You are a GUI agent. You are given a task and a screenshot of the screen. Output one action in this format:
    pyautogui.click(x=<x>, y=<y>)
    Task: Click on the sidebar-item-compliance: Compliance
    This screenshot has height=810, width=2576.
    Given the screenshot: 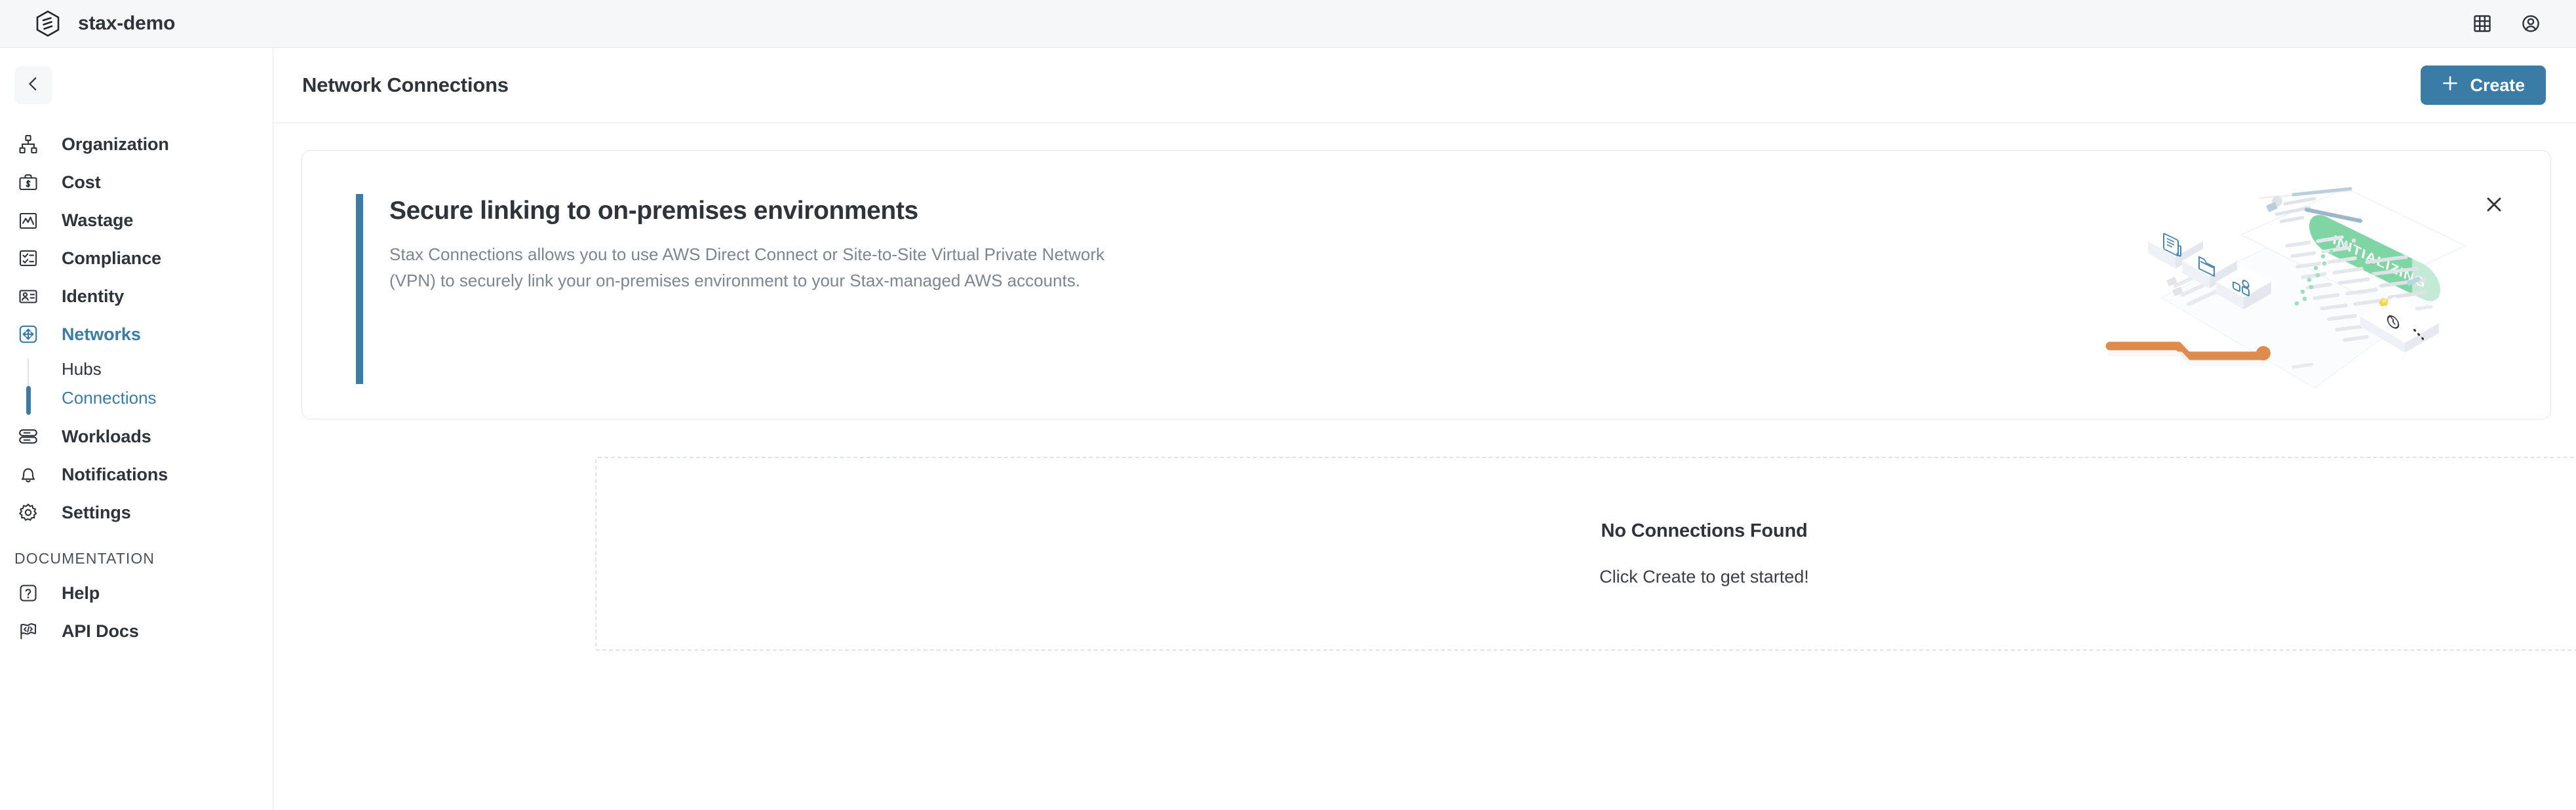 What is the action you would take?
    pyautogui.click(x=136, y=258)
    